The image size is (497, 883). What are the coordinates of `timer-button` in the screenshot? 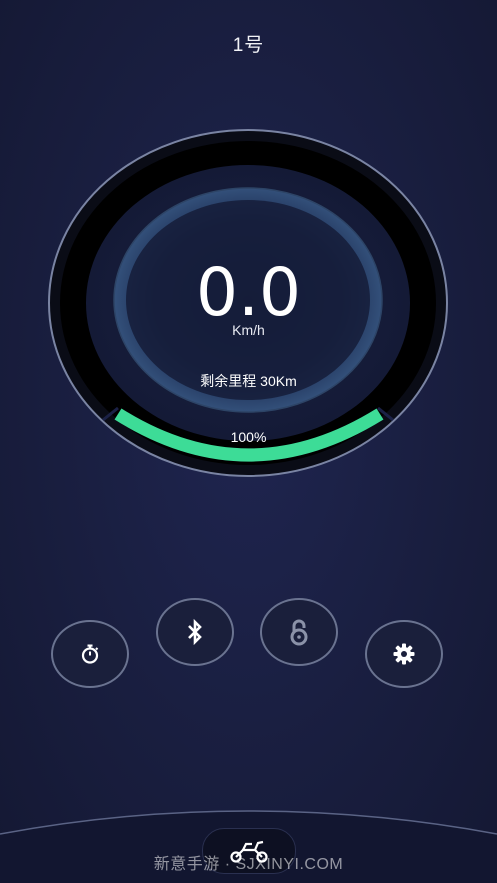 It's located at (90, 654).